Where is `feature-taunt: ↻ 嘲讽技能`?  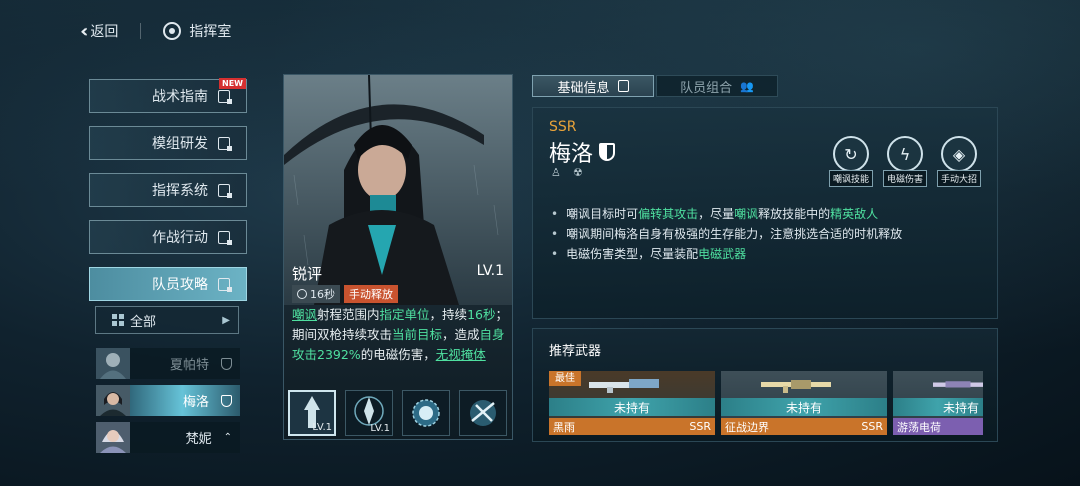
feature-taunt: ↻ 嘲讽技能 is located at coordinates (851, 161).